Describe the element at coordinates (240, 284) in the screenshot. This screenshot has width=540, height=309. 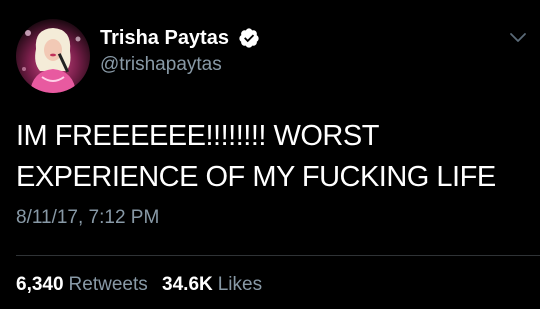
I see `likes-label: Likes` at that location.